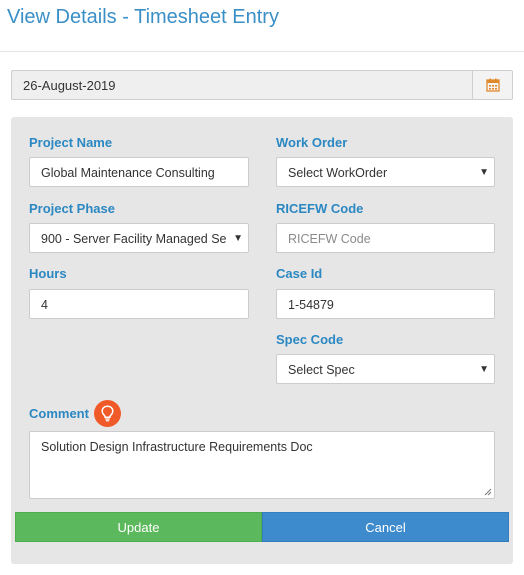 The image size is (524, 575). Describe the element at coordinates (69, 85) in the screenshot. I see `date-value: 26-August-2019` at that location.